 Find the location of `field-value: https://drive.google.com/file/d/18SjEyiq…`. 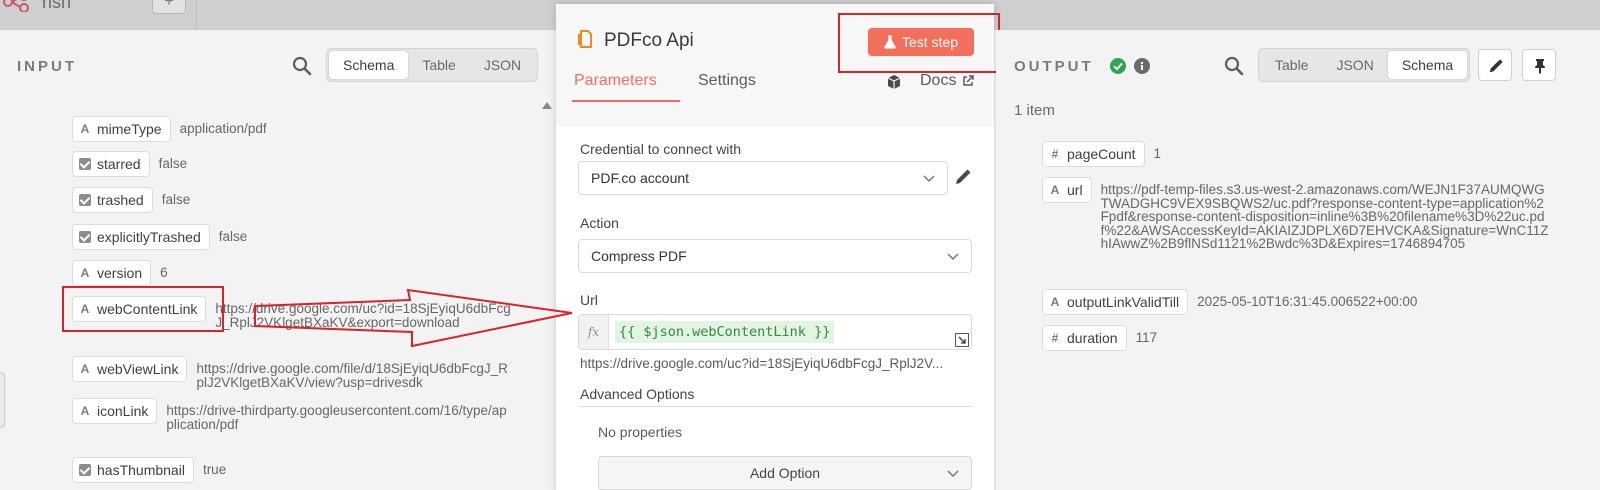

field-value: https://drive.google.com/file/d/18SjEyiq… is located at coordinates (352, 375).